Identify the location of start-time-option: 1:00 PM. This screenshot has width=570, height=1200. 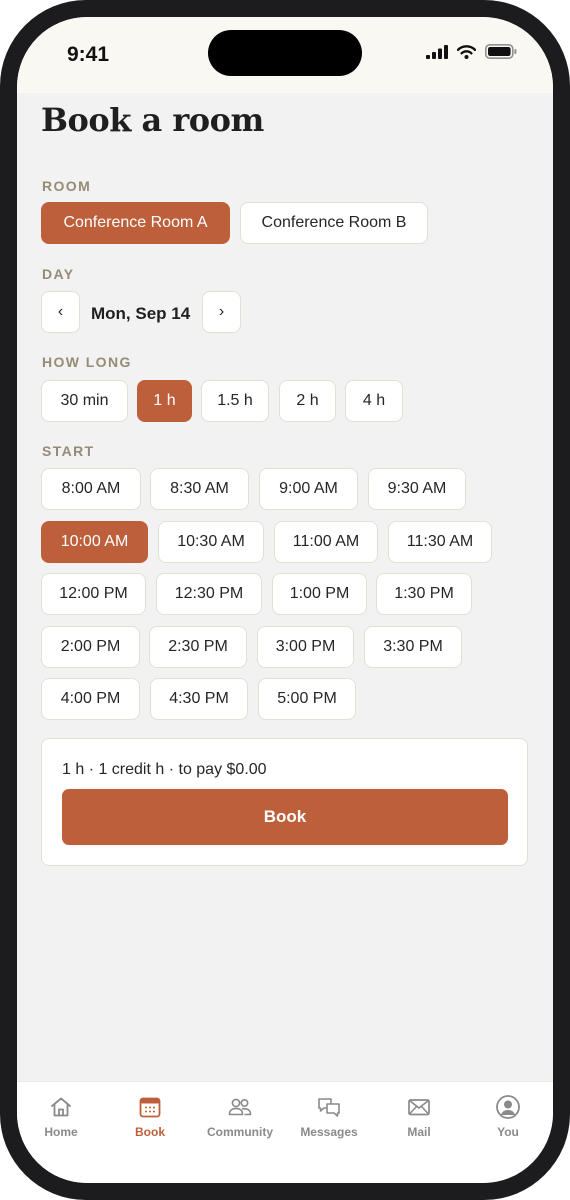
(319, 594).